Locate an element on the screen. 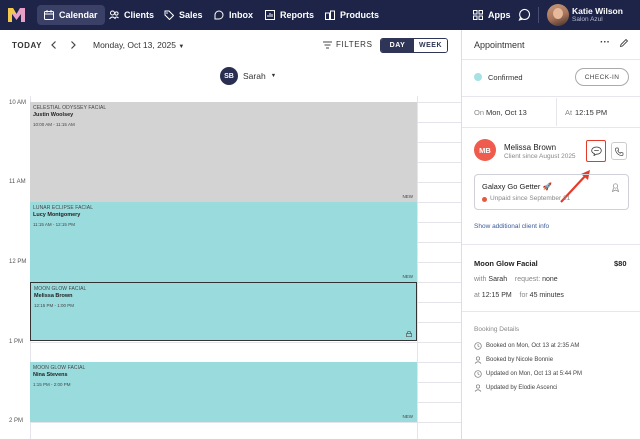  view-toggle: DAY WEEK is located at coordinates (414, 45).